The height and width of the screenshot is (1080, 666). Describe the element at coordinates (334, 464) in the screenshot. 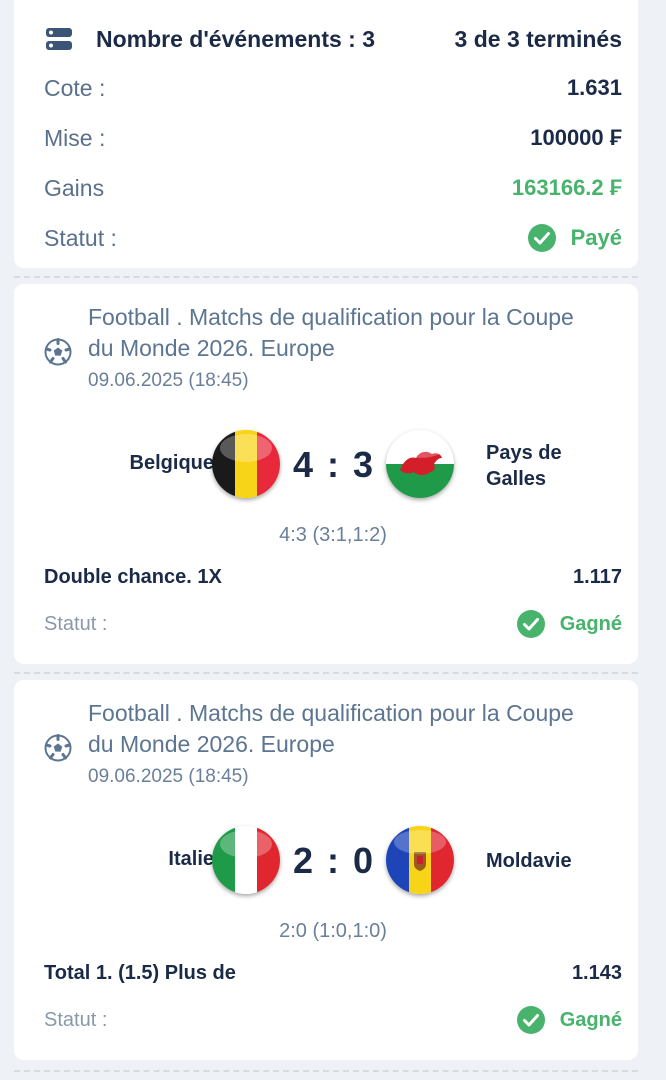

I see `match-score: 4 : 3` at that location.